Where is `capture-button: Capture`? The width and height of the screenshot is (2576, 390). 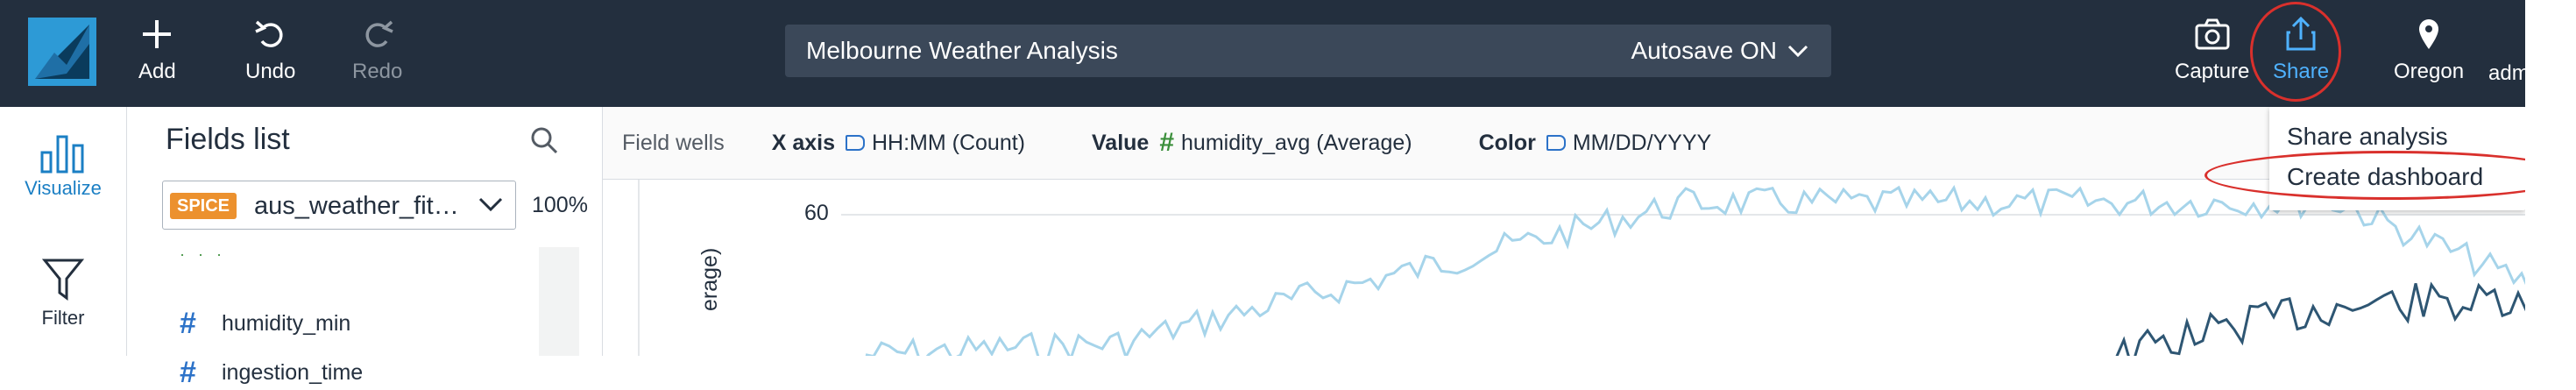
capture-button: Capture is located at coordinates (2212, 52).